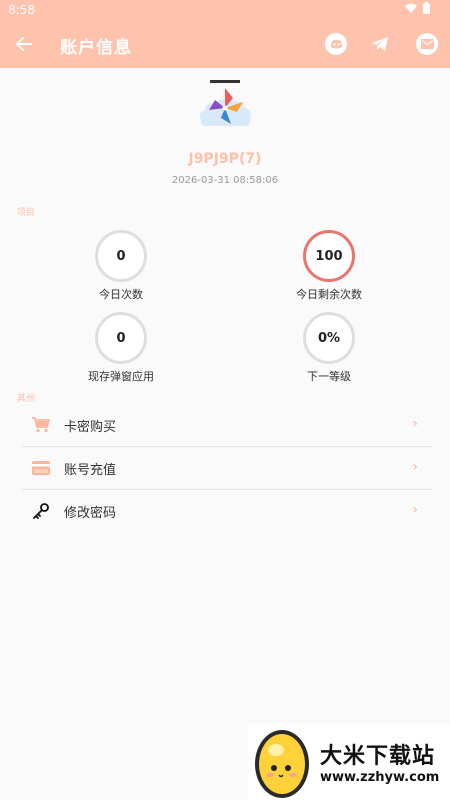  I want to click on stat-label: 今日剩余次数, so click(329, 294).